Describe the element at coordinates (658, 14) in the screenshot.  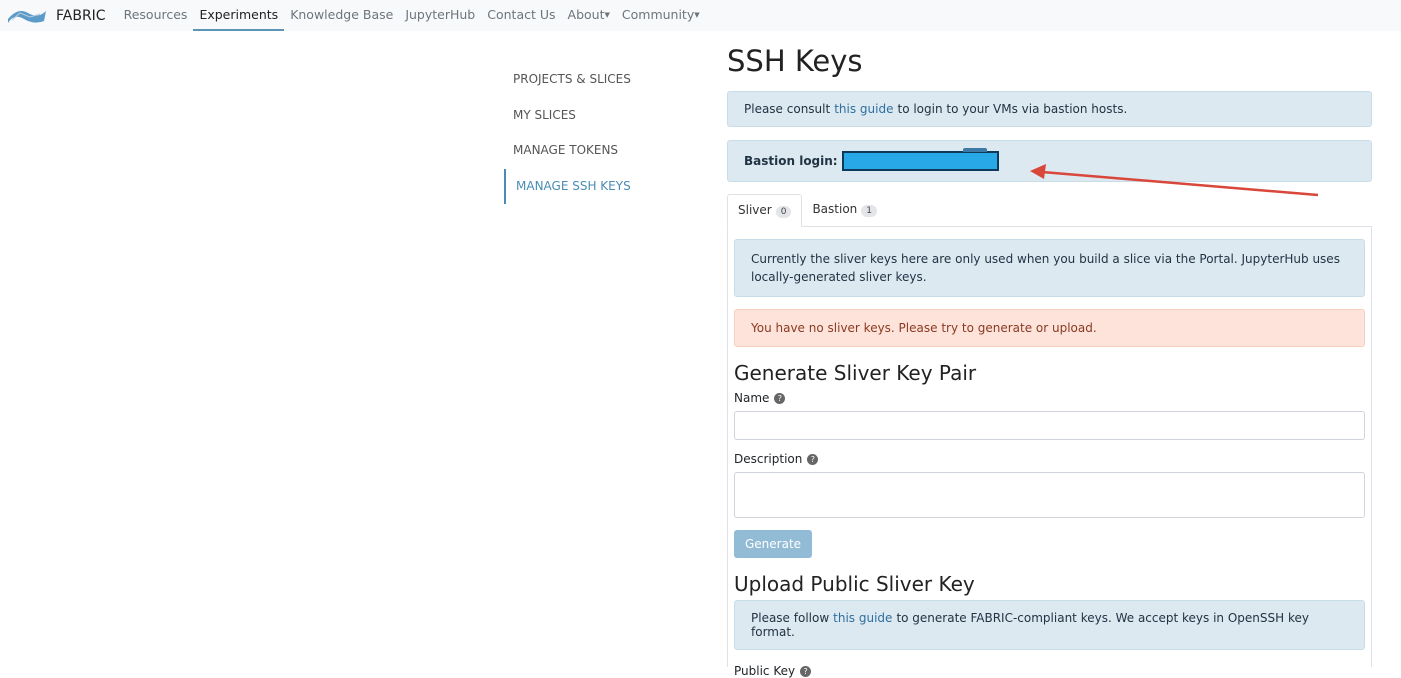
I see `nav-community-label: Community` at that location.